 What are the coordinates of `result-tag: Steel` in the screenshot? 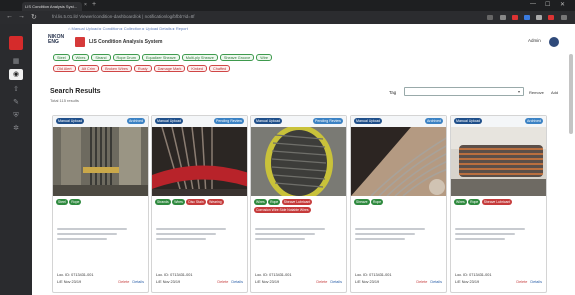 It's located at (62, 202).